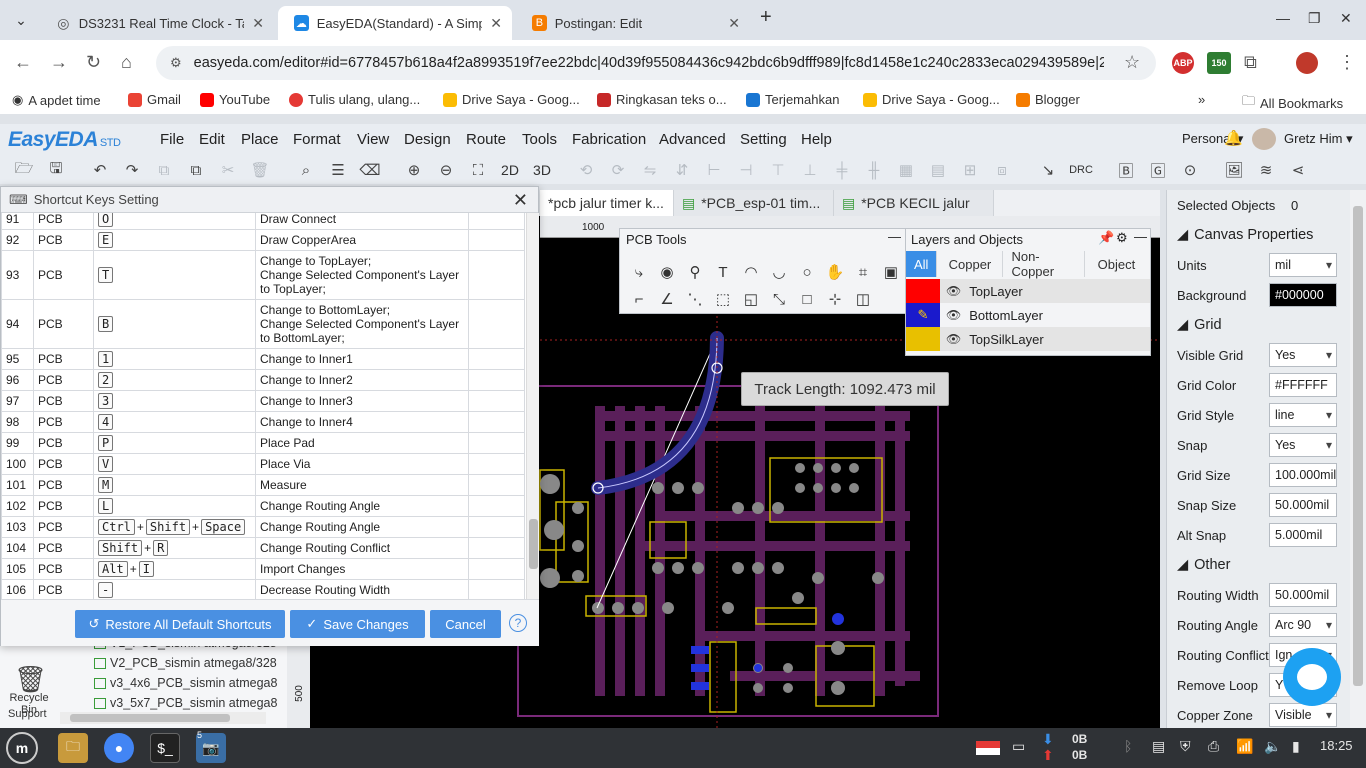  Describe the element at coordinates (174, 464) in the screenshot. I see `shortcut-key-cell: V` at that location.